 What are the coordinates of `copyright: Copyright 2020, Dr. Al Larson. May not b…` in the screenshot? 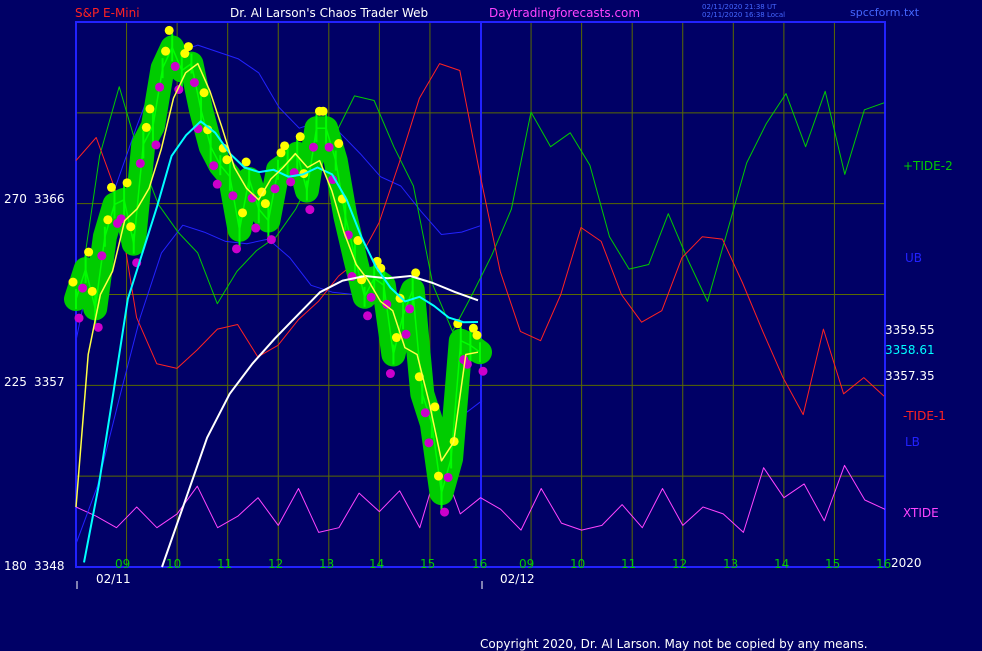 It's located at (674, 644).